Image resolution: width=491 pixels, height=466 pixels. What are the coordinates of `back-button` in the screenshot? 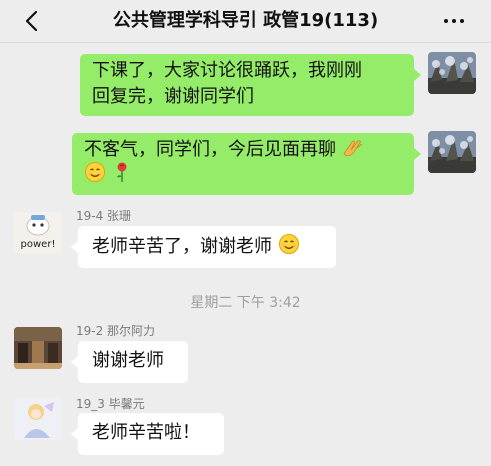 It's located at (31, 21).